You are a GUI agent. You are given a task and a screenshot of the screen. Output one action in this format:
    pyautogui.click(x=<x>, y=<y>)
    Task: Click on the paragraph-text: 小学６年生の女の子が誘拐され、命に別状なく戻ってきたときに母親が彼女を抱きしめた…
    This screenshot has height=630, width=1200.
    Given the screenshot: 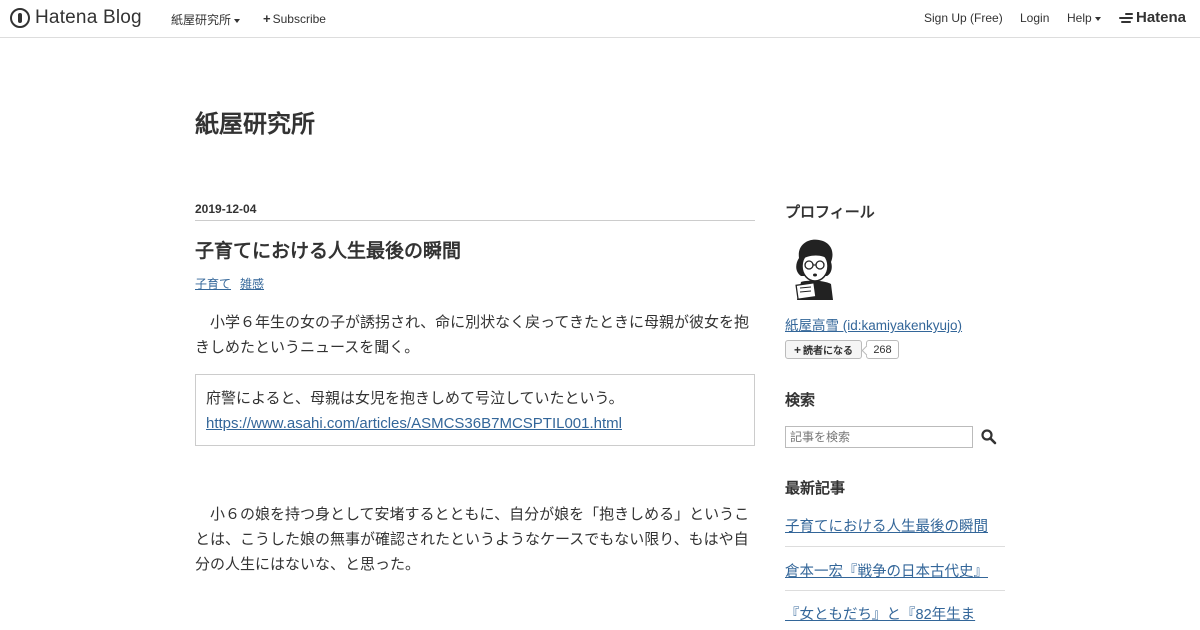 What is the action you would take?
    pyautogui.click(x=472, y=335)
    